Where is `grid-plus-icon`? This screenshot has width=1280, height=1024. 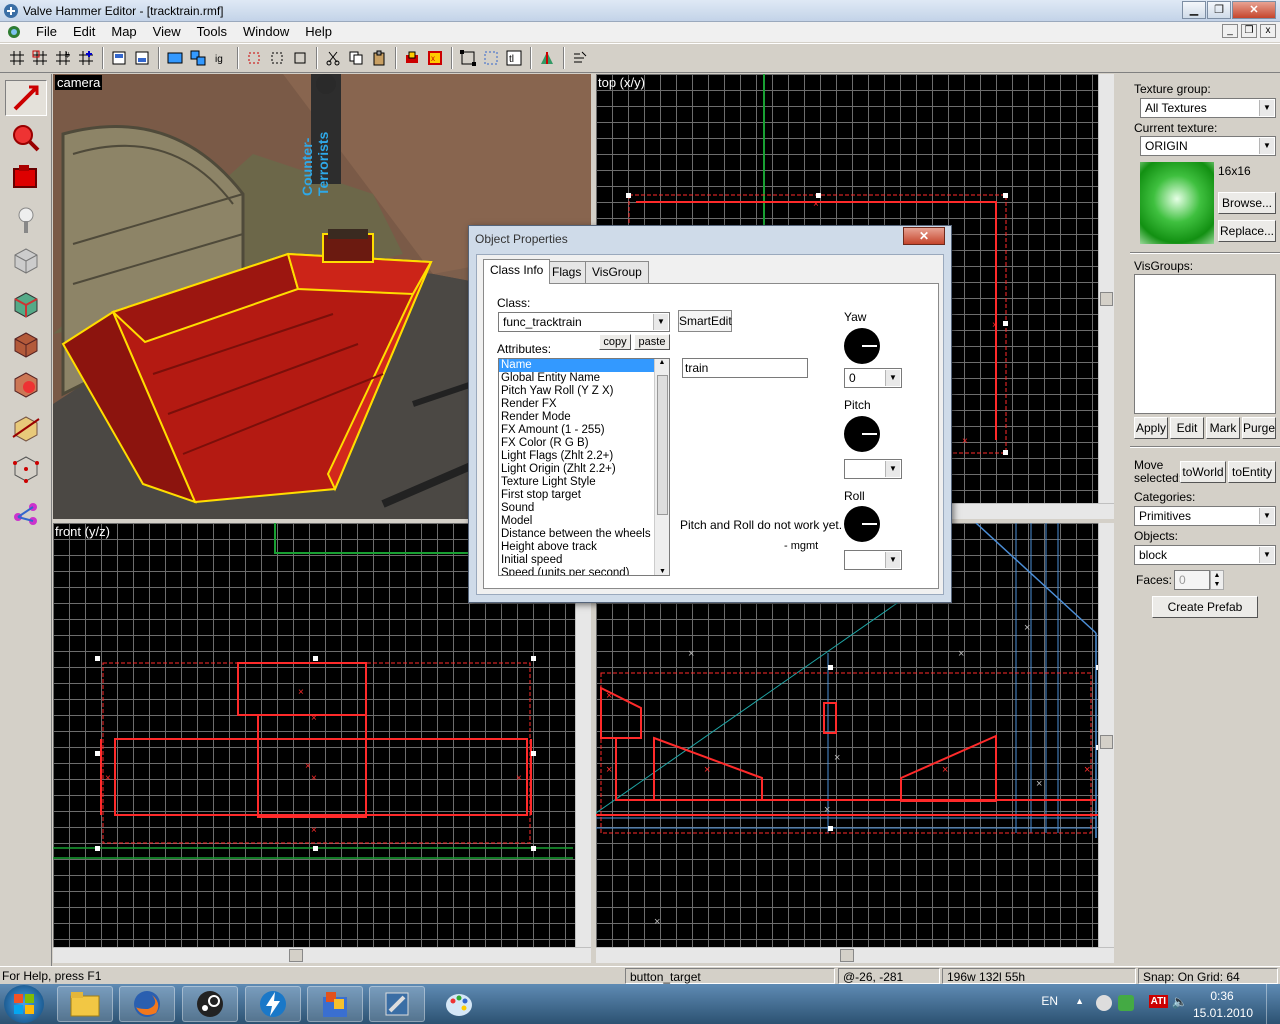
grid-plus-icon is located at coordinates (86, 58).